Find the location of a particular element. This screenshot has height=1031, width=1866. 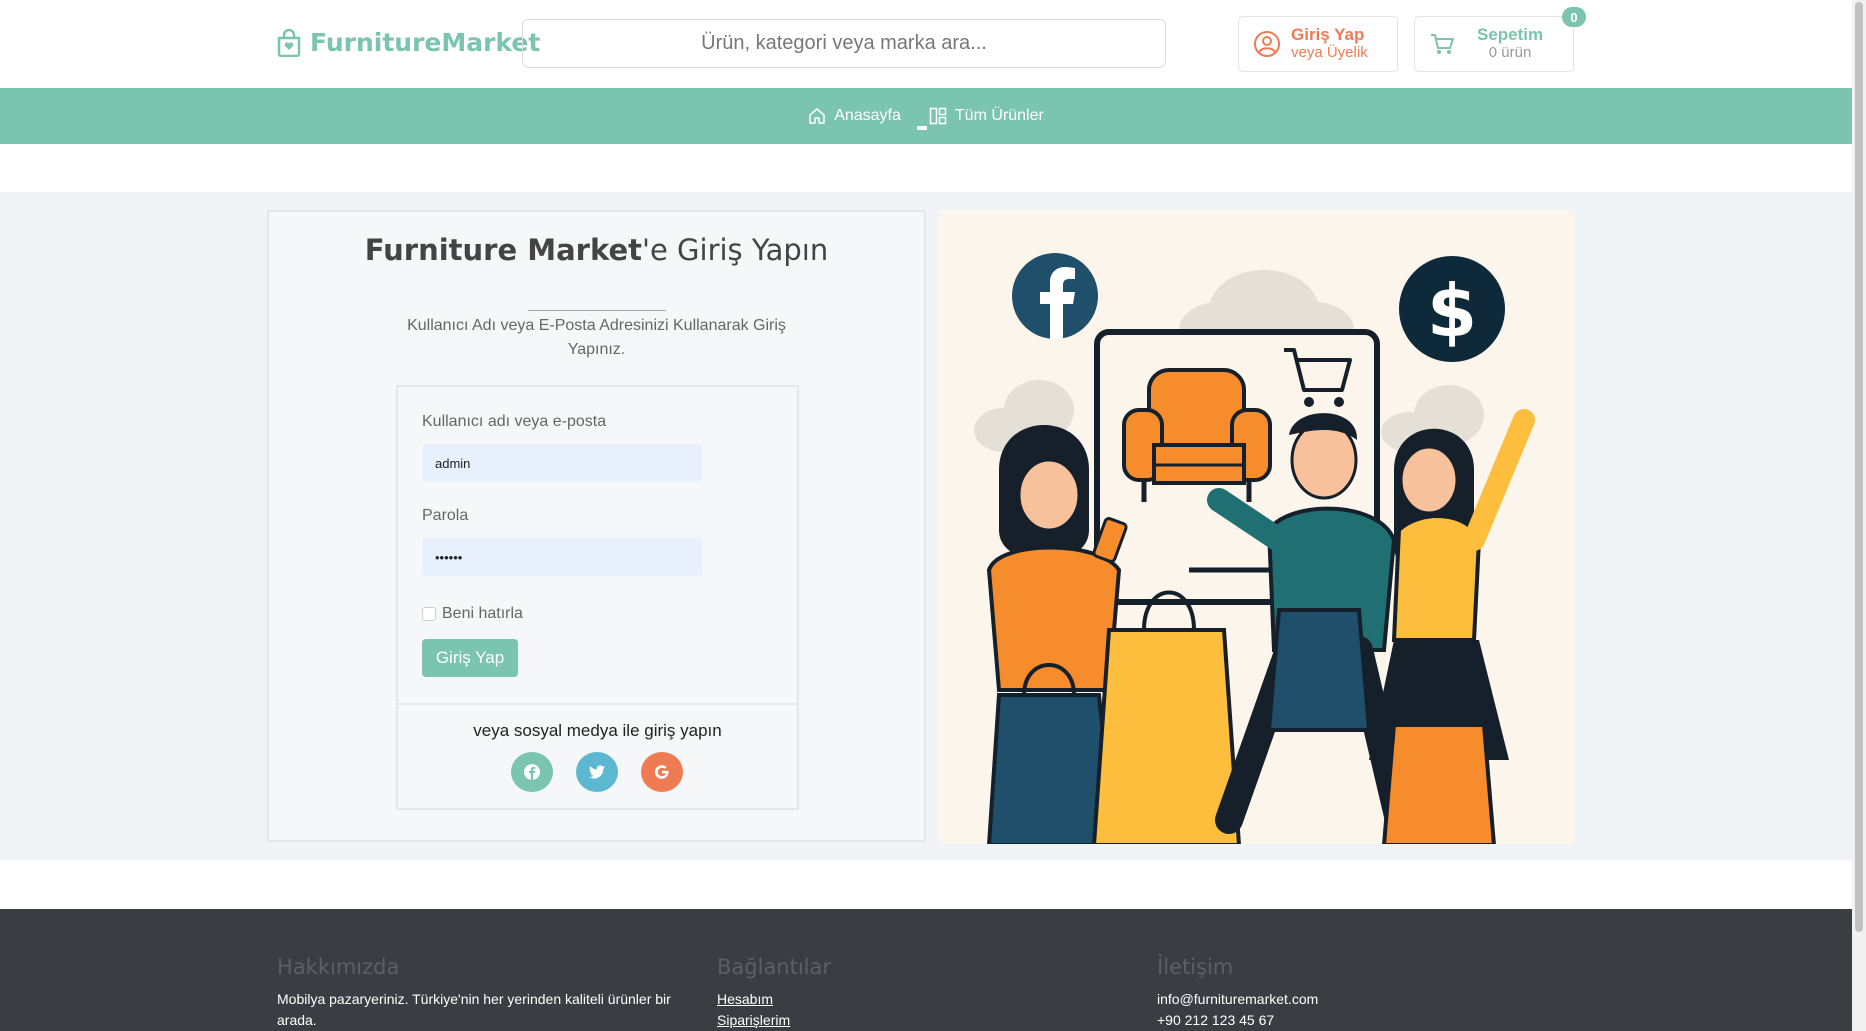

submit-login-button: Giriş Yap is located at coordinates (470, 658).